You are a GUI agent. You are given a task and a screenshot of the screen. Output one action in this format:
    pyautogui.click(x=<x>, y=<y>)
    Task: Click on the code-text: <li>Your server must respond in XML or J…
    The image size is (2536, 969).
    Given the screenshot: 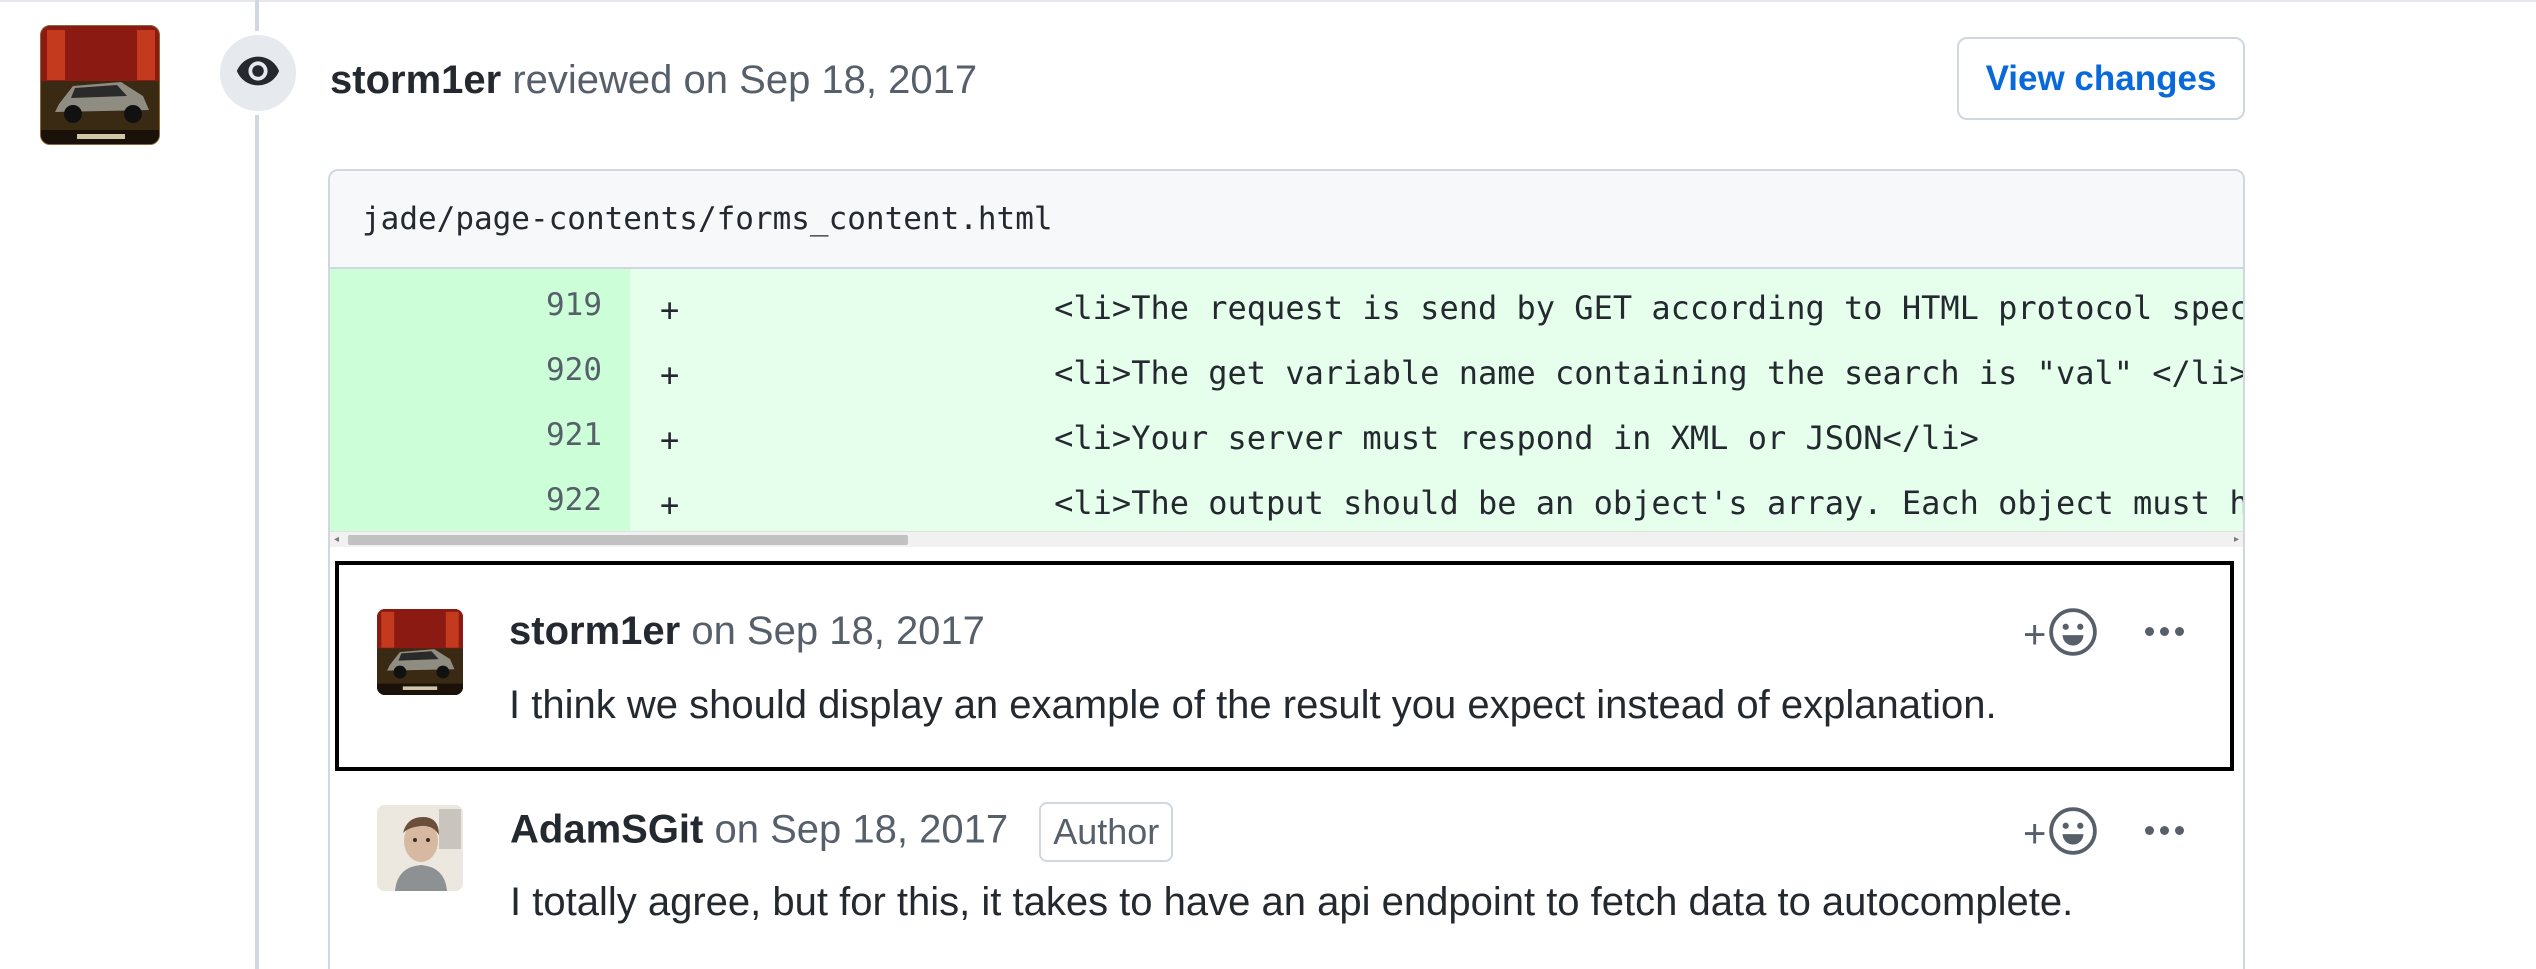 What is the action you would take?
    pyautogui.click(x=1439, y=438)
    